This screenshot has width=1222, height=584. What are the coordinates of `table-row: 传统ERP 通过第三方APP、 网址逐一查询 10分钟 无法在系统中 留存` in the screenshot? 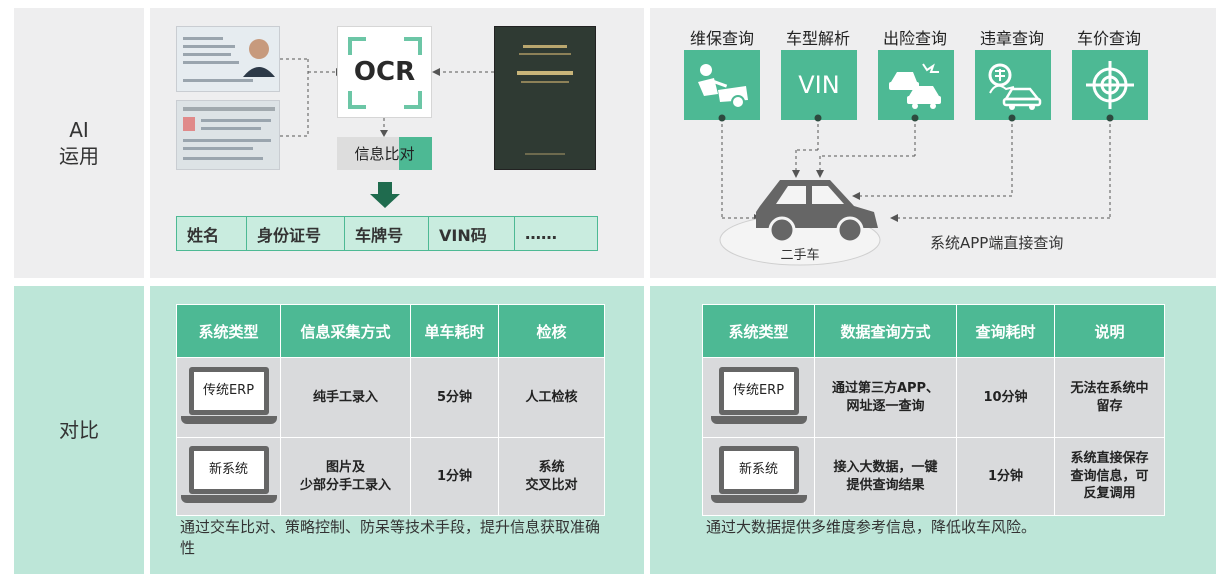 It's located at (933, 397).